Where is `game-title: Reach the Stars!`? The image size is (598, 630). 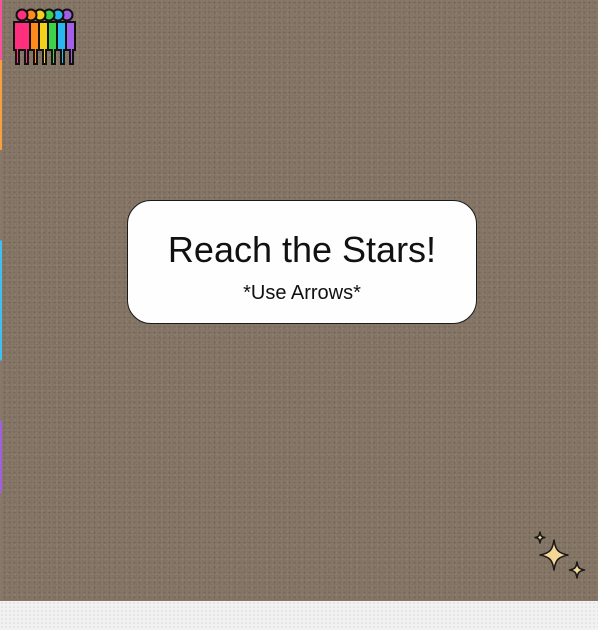 game-title: Reach the Stars! is located at coordinates (302, 249).